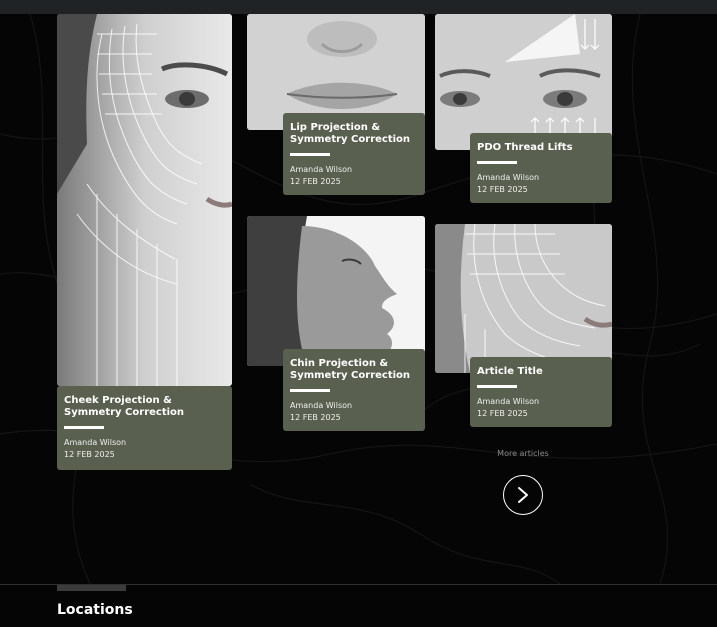  I want to click on article-title: Chin Projection & Symmetry Correction, so click(354, 370).